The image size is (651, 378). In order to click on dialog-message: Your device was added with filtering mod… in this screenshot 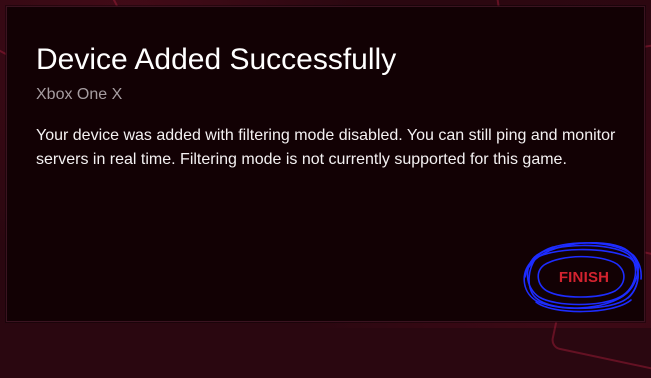, I will do `click(326, 147)`.